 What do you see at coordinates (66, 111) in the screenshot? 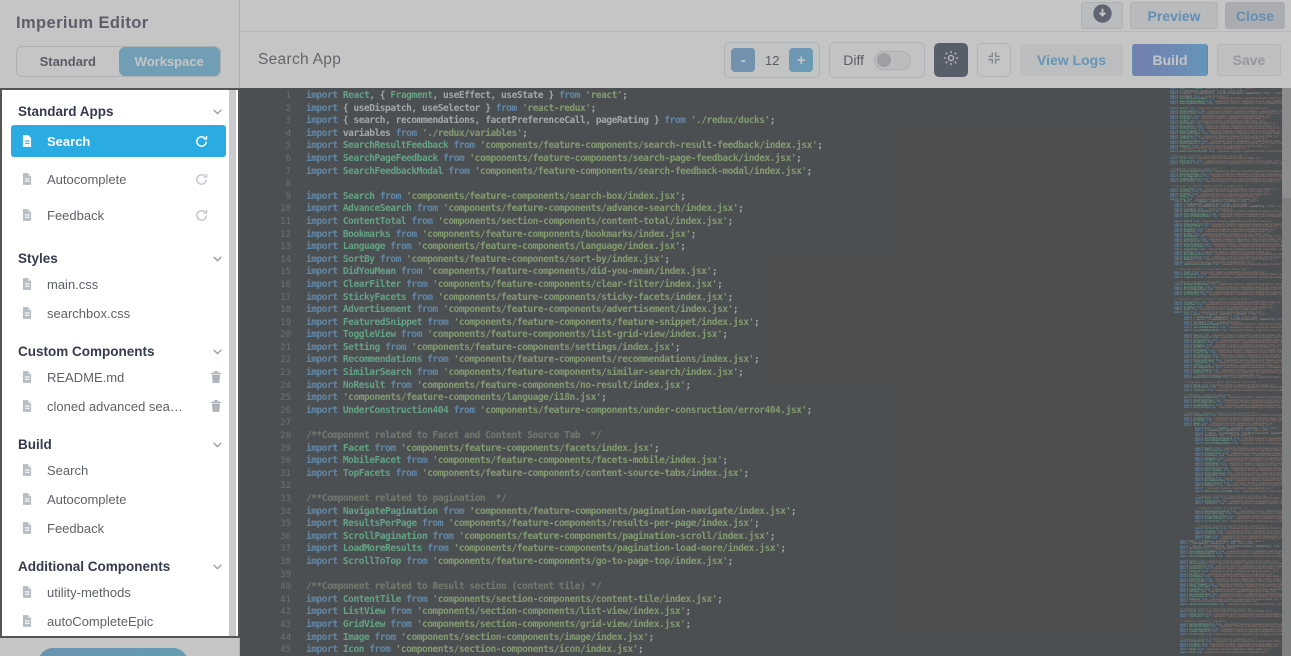
I see `section-title: Standard Apps` at bounding box center [66, 111].